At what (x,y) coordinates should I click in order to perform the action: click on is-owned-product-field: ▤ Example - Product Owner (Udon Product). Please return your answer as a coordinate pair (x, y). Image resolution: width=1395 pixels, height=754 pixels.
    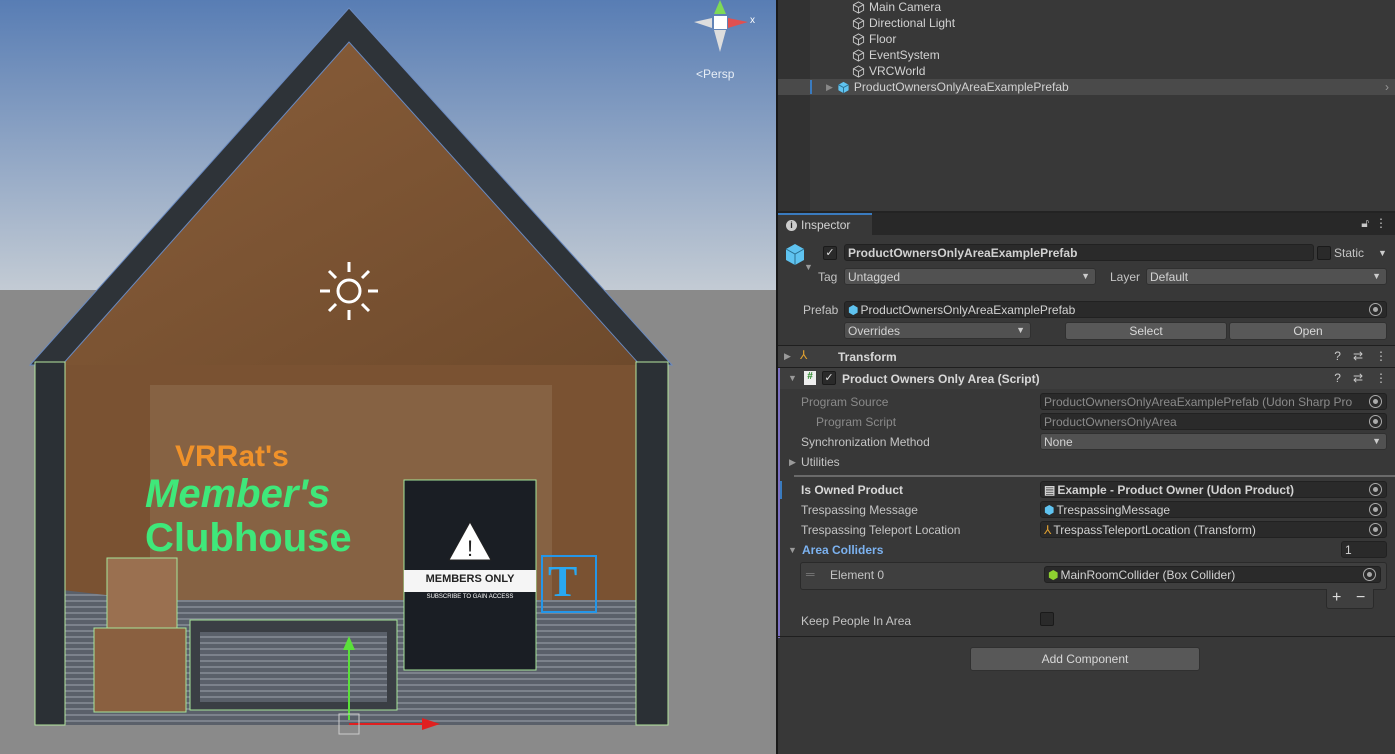
    Looking at the image, I should click on (1213, 489).